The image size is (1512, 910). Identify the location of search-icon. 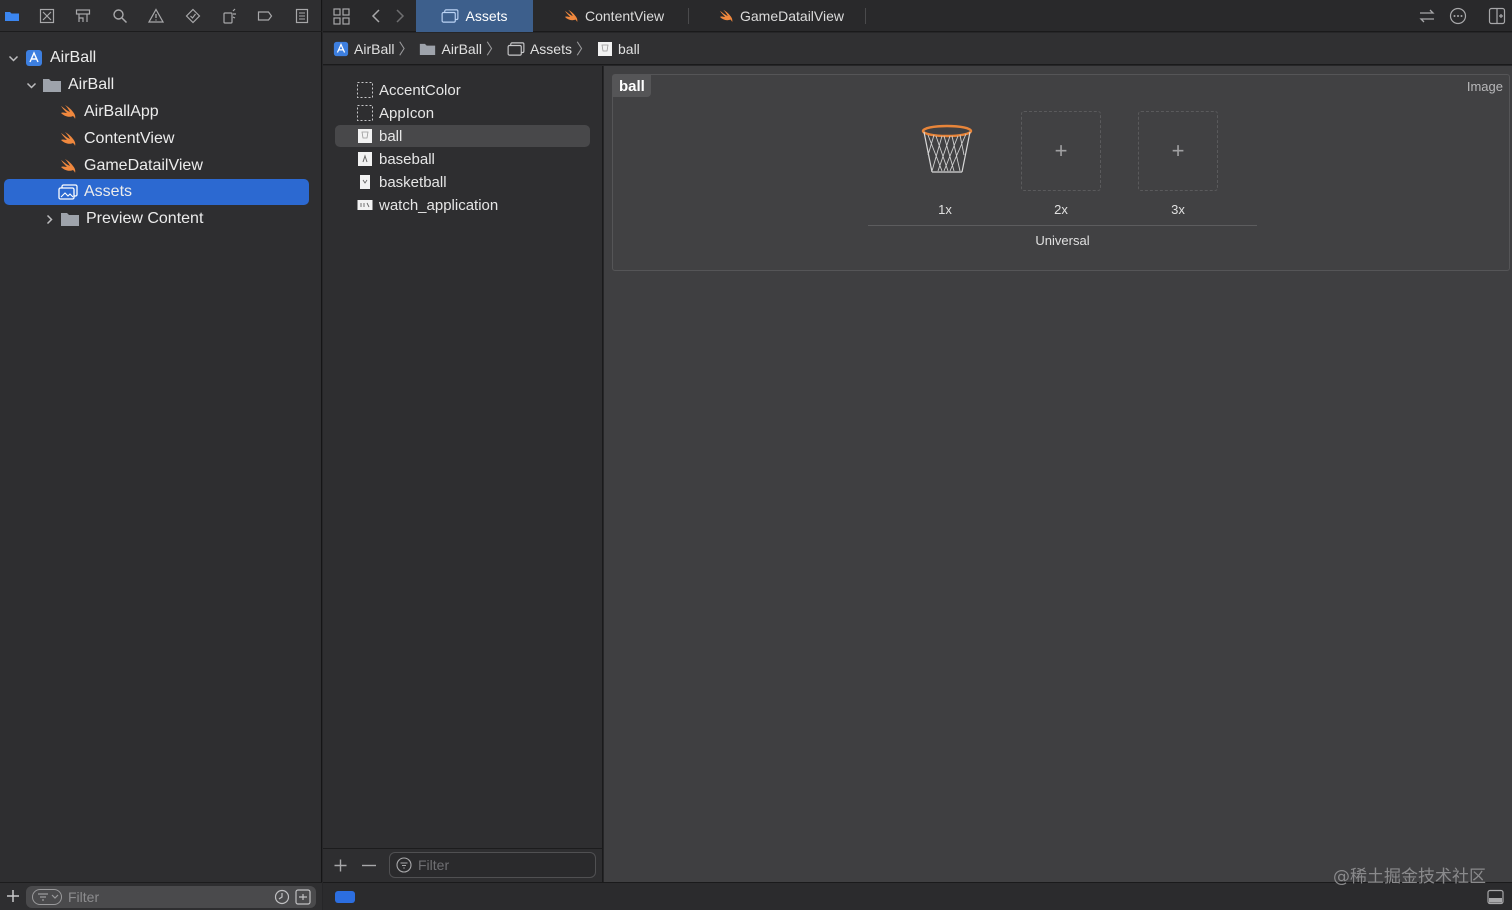
(120, 16).